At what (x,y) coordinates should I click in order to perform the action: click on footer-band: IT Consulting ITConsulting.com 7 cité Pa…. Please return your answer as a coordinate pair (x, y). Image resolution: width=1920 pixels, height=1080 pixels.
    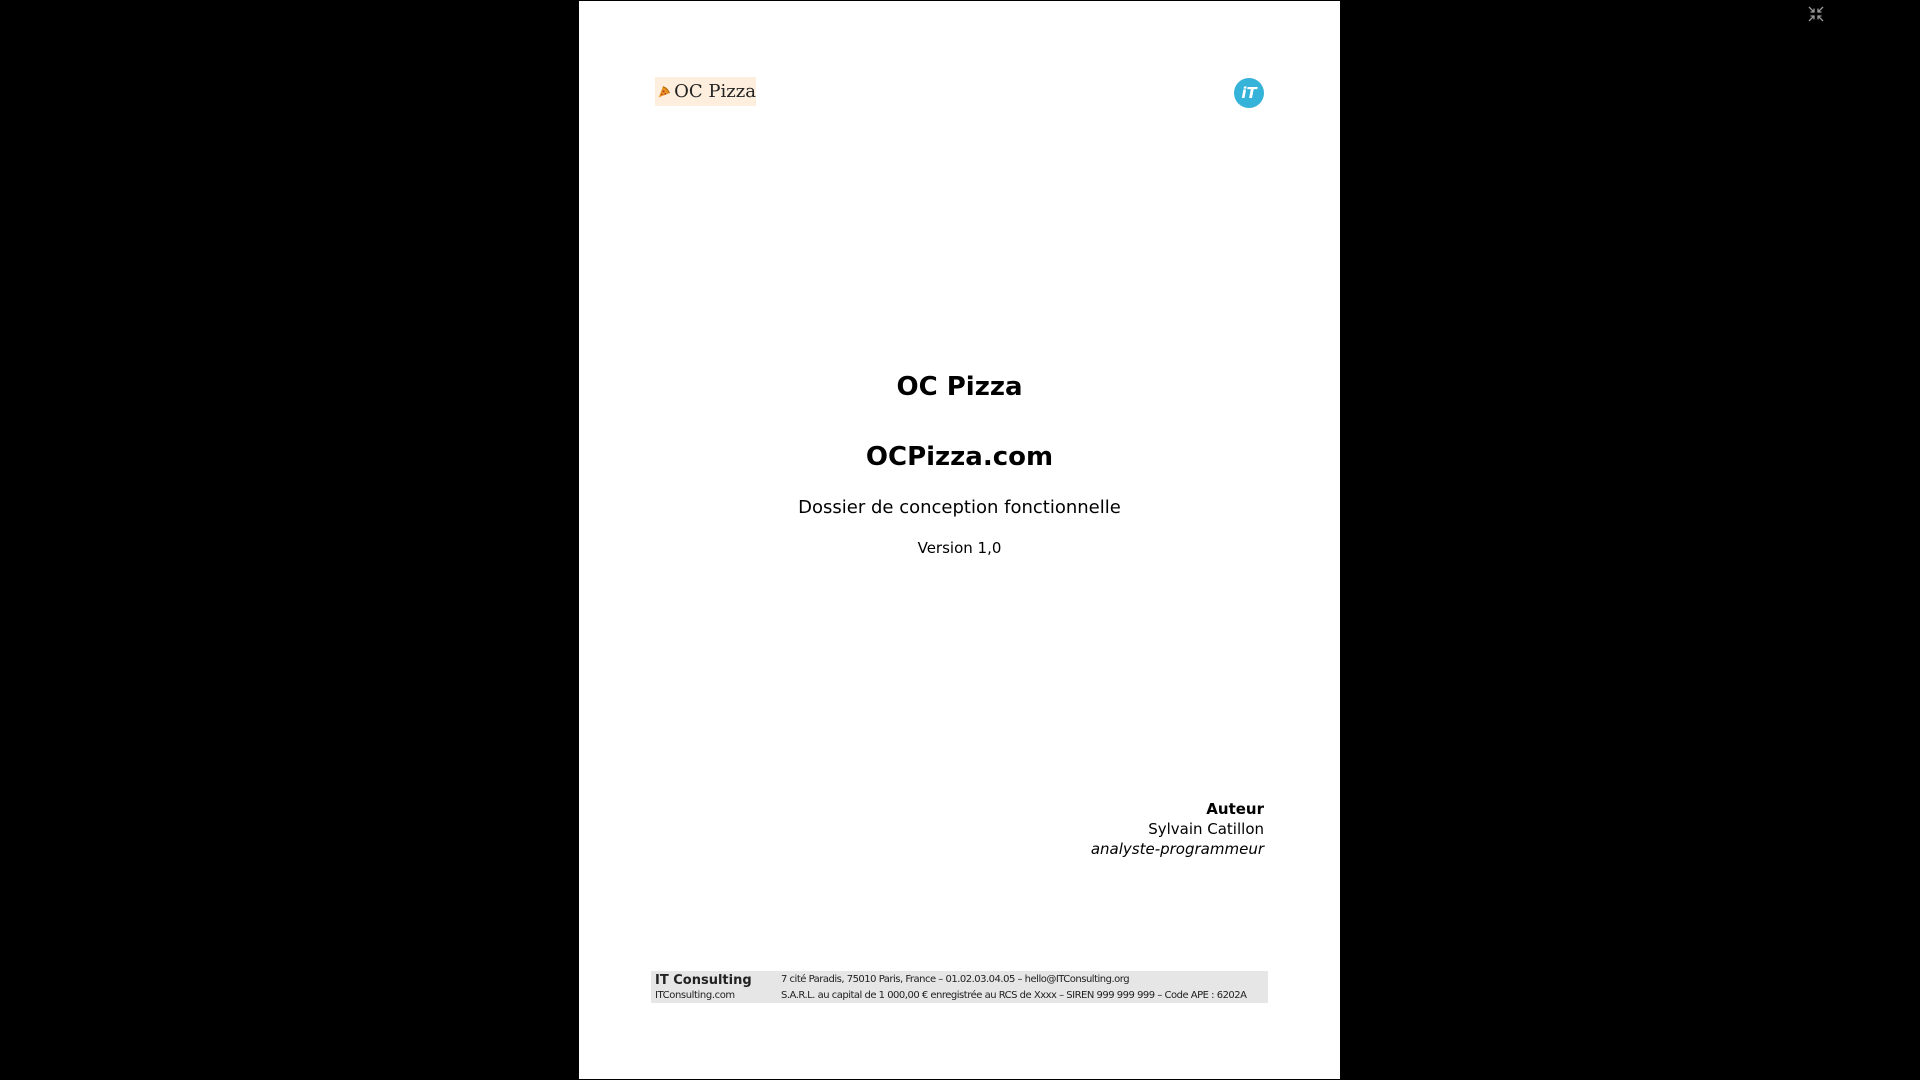
    Looking at the image, I should click on (959, 987).